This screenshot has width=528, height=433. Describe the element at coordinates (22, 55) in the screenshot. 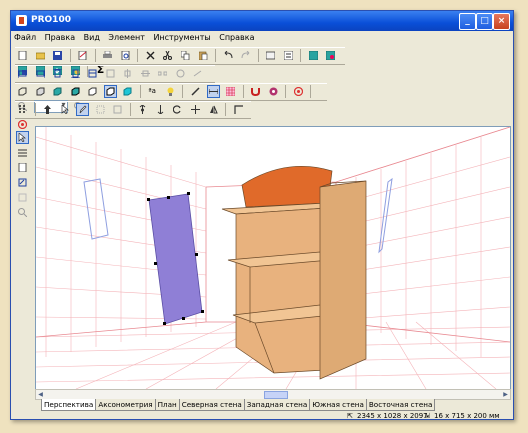

I see `new-file-button` at that location.